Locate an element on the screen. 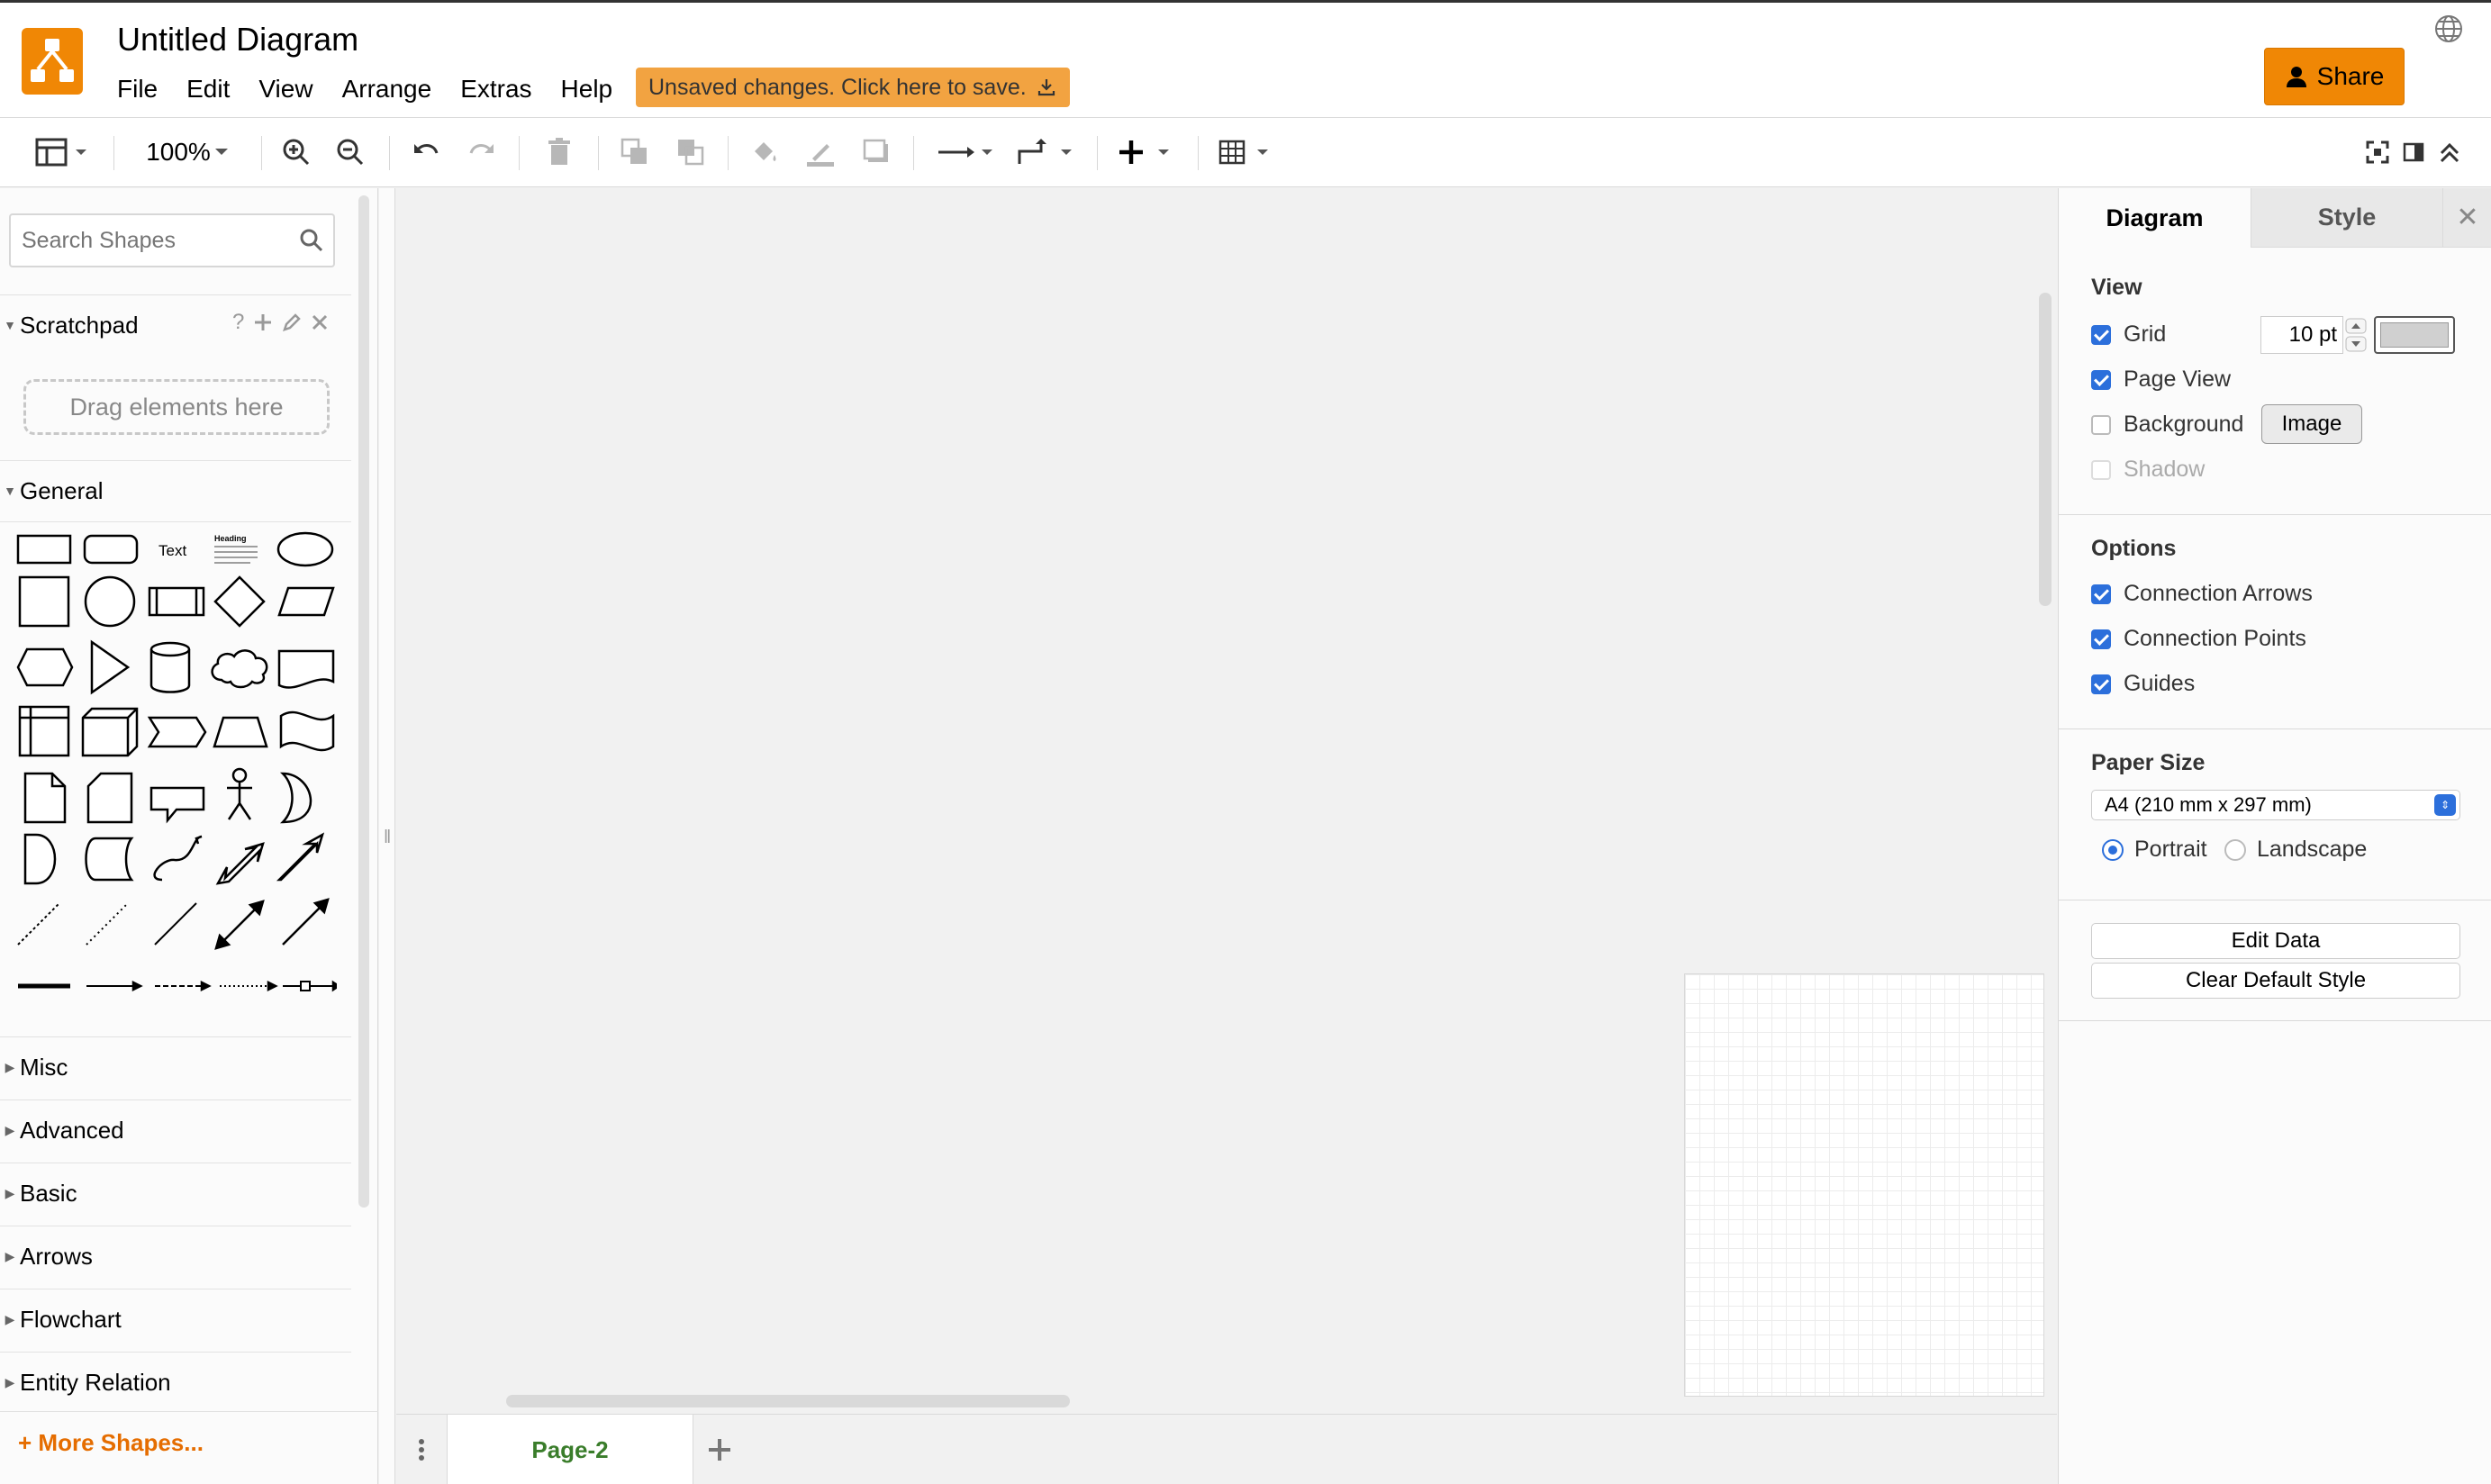 Image resolution: width=2491 pixels, height=1484 pixels. shape-step is located at coordinates (177, 732).